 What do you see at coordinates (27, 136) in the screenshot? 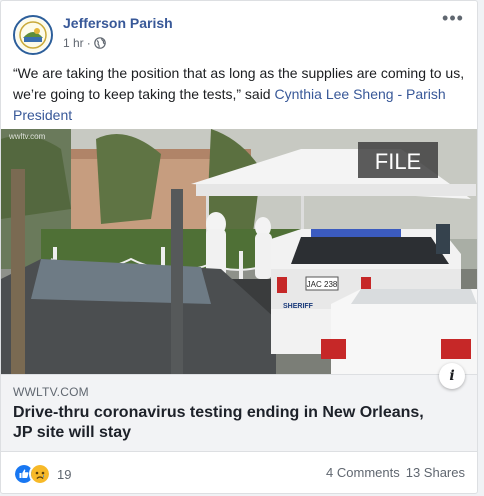
I see `image-watermark: wwltv.com` at bounding box center [27, 136].